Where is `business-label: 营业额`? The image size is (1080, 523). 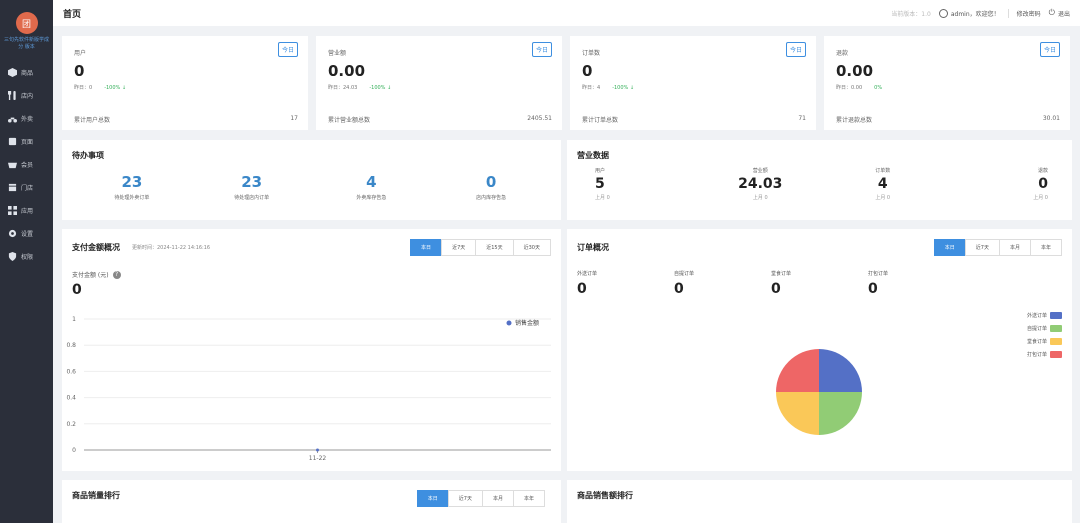 business-label: 营业额 is located at coordinates (760, 171).